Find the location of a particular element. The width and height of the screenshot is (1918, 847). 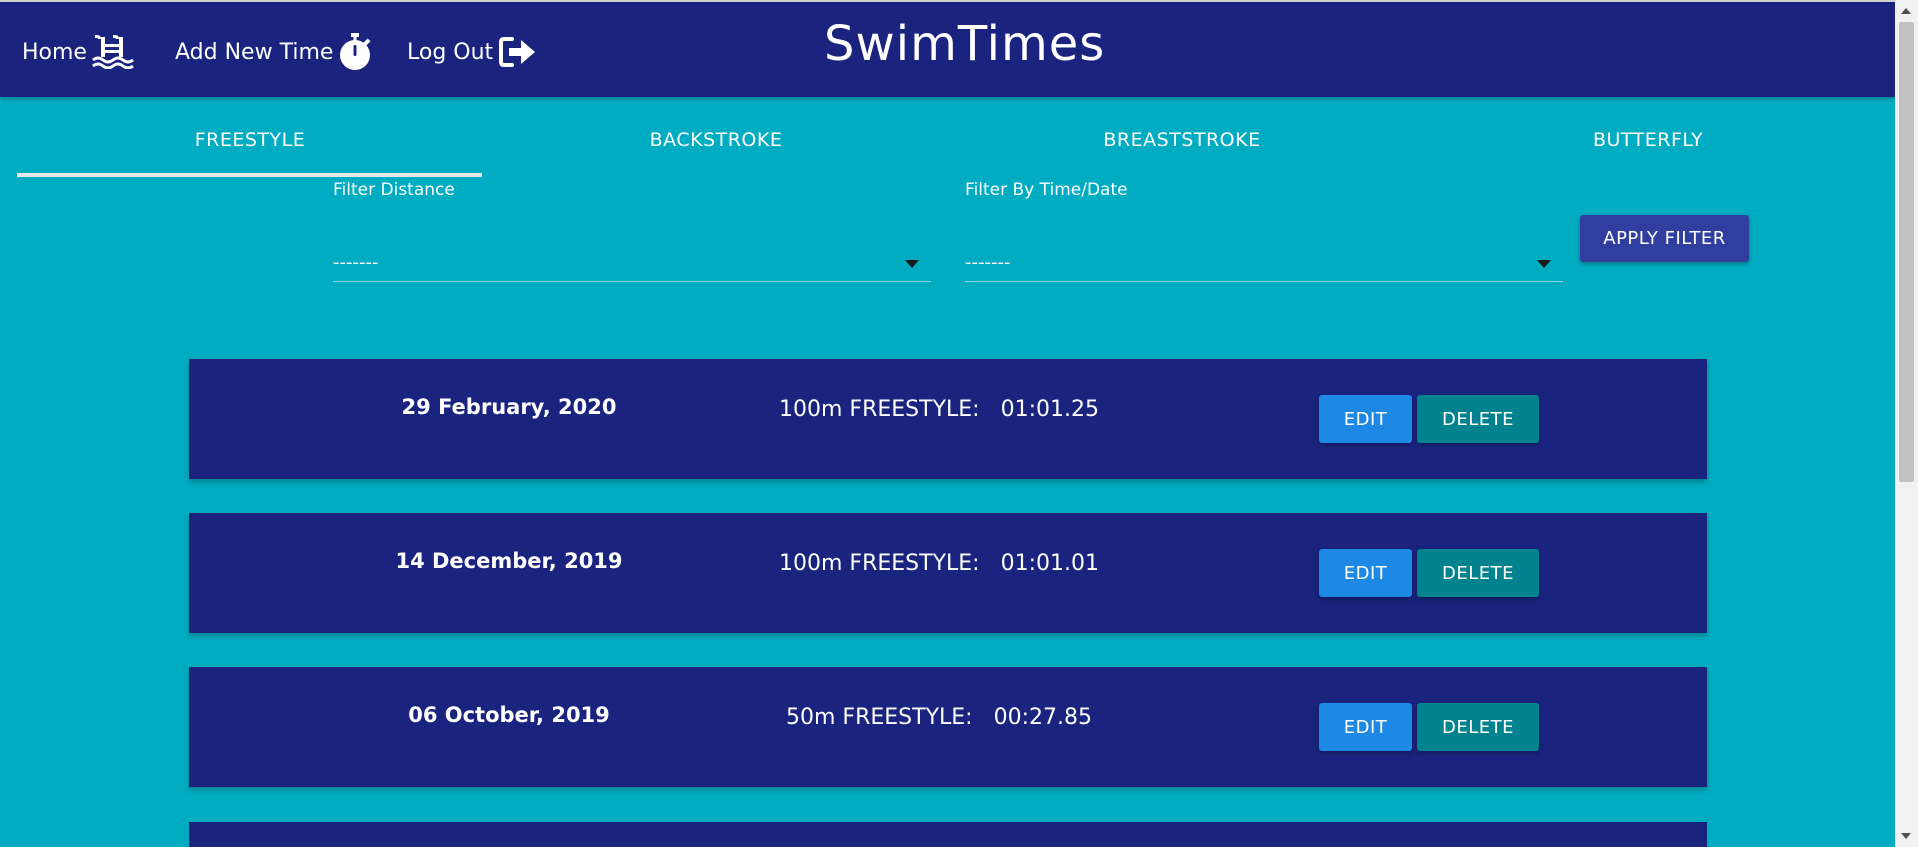

result-event: 100m FREESTYLE: 01:01.25 is located at coordinates (939, 409).